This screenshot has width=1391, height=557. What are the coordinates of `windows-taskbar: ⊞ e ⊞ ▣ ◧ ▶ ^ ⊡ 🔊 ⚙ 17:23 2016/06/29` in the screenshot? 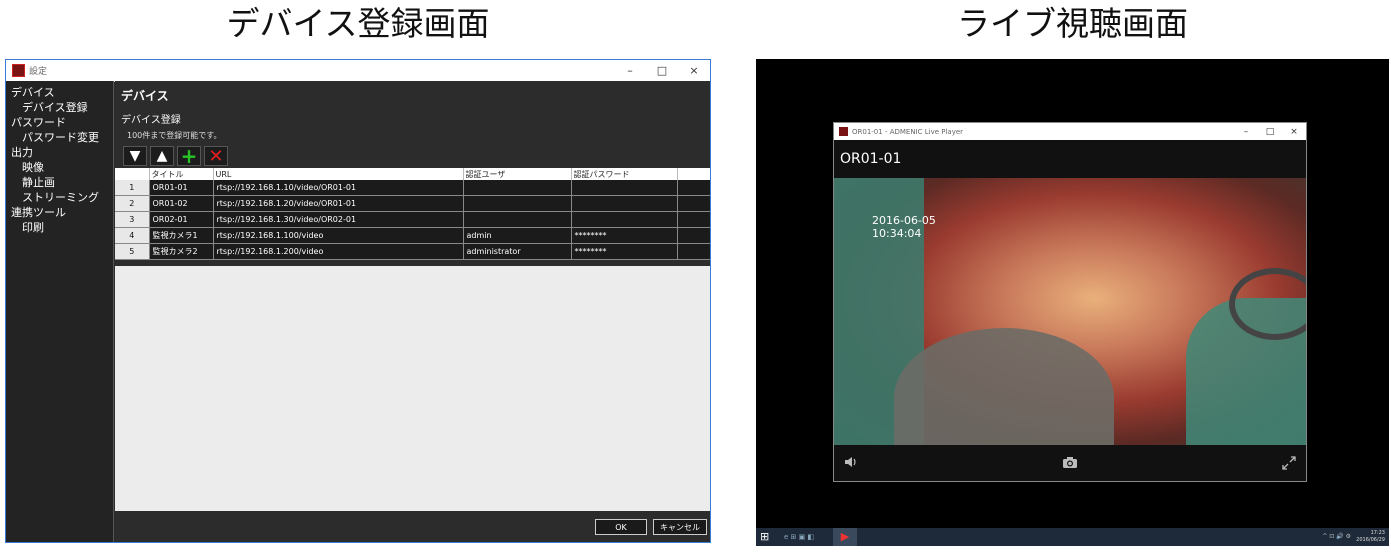 It's located at (1072, 537).